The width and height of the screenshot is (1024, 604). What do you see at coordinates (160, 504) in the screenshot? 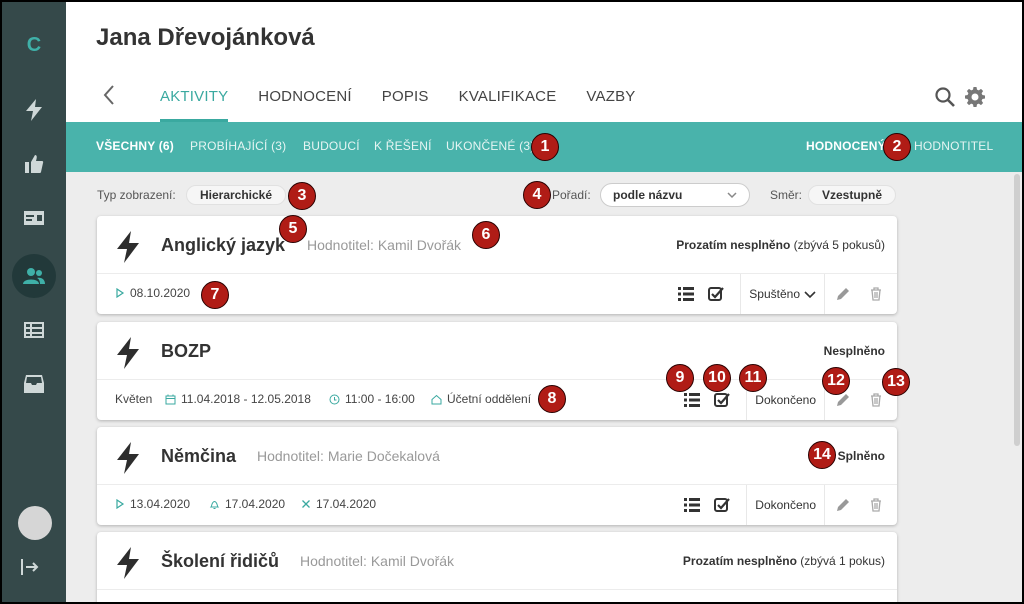
I see `start-date-text: 13.04.2020` at bounding box center [160, 504].